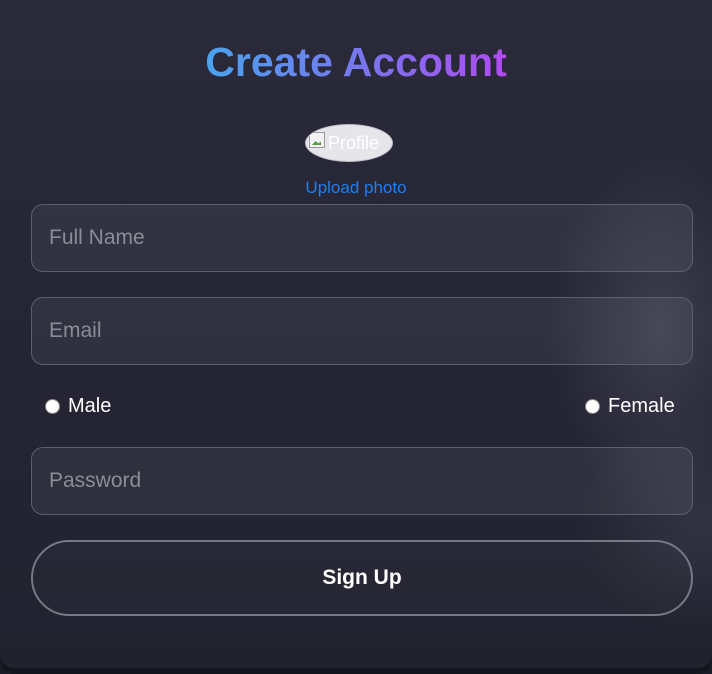 The height and width of the screenshot is (674, 712). I want to click on full-name-input, so click(362, 238).